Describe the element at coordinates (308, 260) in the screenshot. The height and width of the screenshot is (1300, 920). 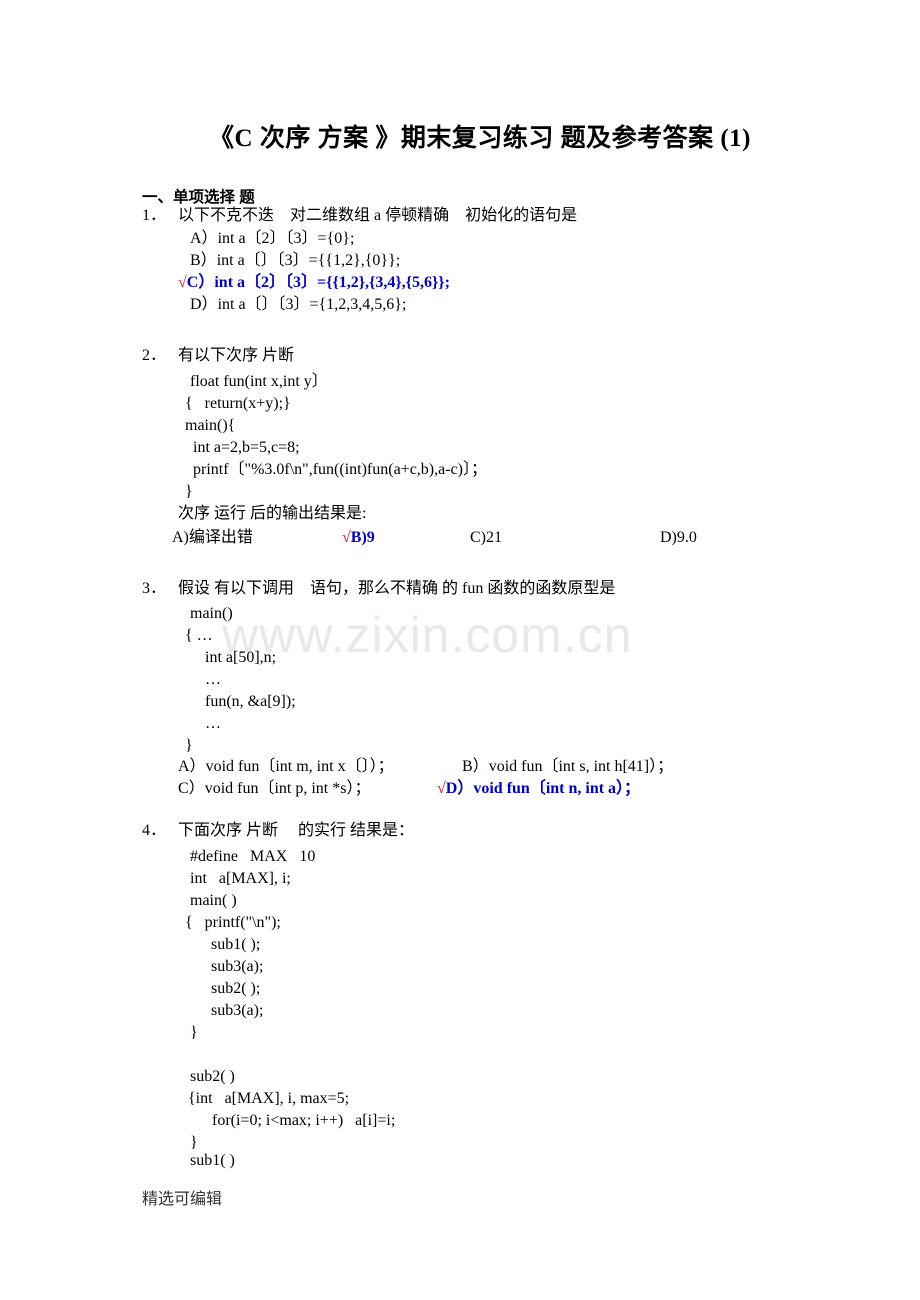
I see `option-text: int a〔〕〔3〕={{1,2},{0}};` at that location.